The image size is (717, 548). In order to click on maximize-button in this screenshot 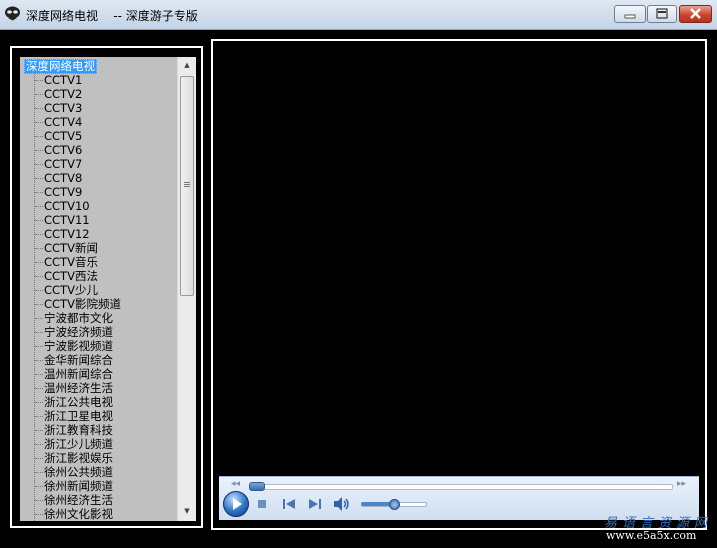, I will do `click(662, 14)`.